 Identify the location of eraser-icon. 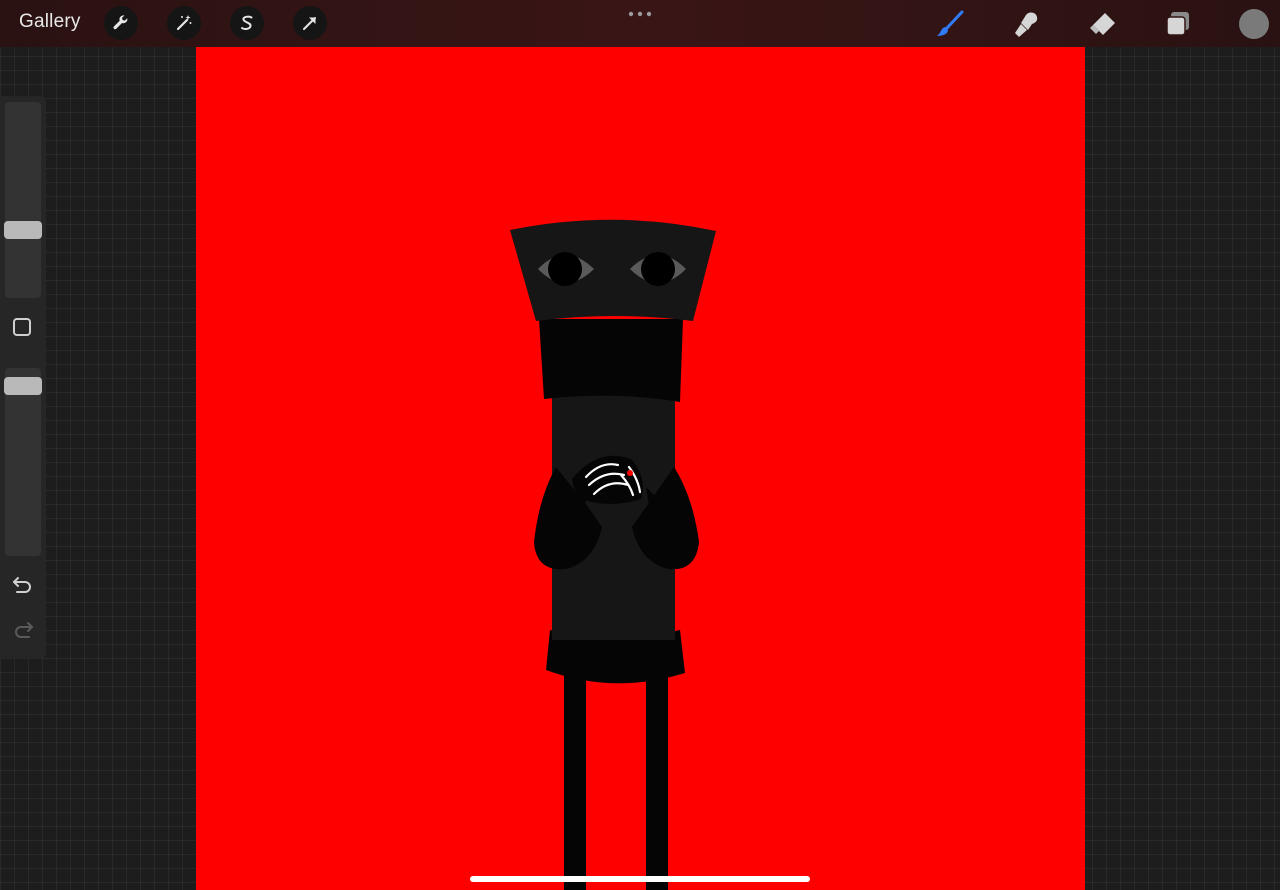
(1102, 24).